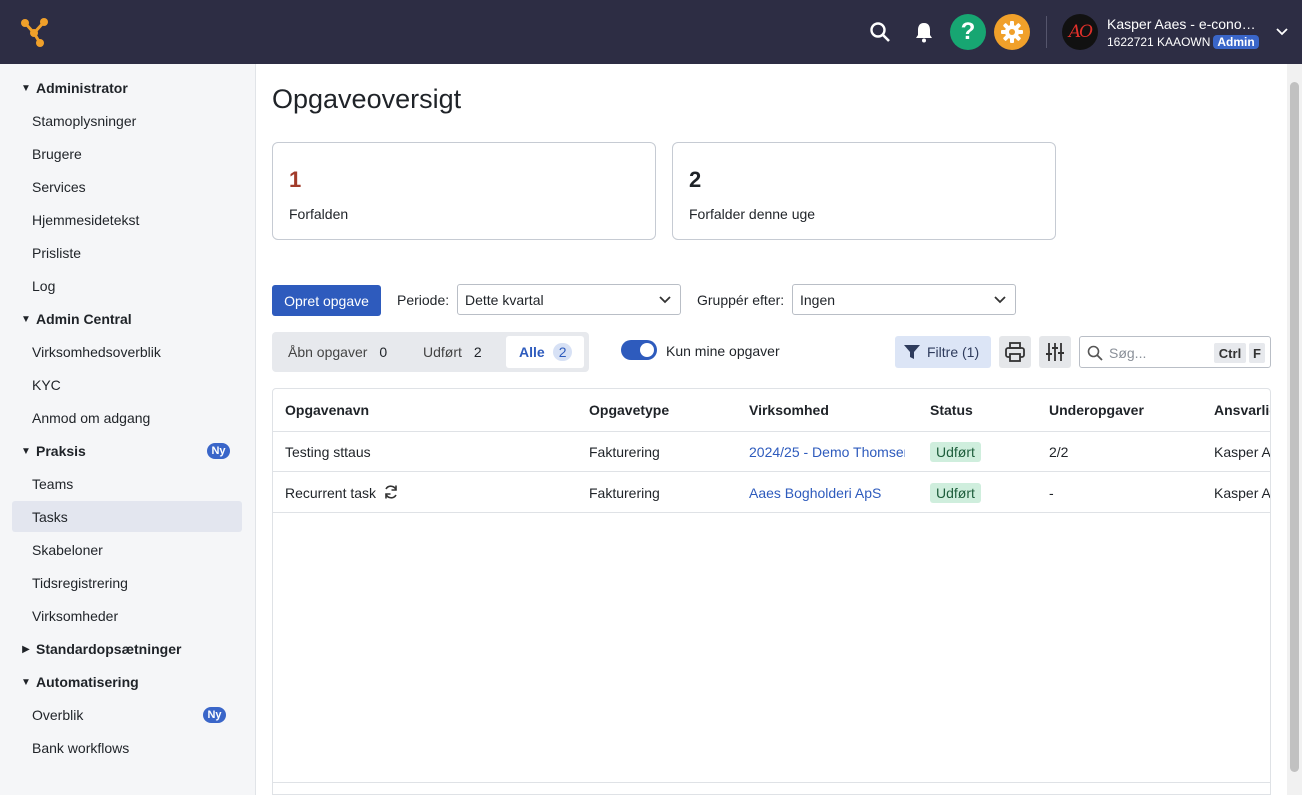 The width and height of the screenshot is (1302, 795). What do you see at coordinates (647, 350) in the screenshot?
I see `toggle-knob` at bounding box center [647, 350].